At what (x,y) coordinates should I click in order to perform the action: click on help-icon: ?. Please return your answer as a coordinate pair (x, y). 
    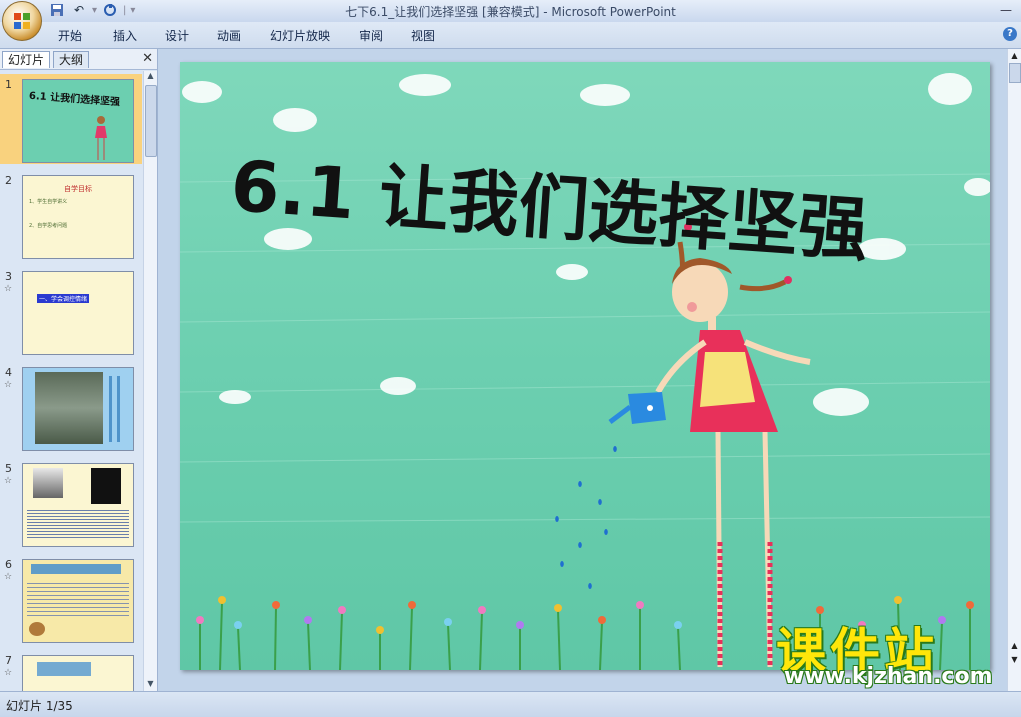
    Looking at the image, I should click on (1010, 34).